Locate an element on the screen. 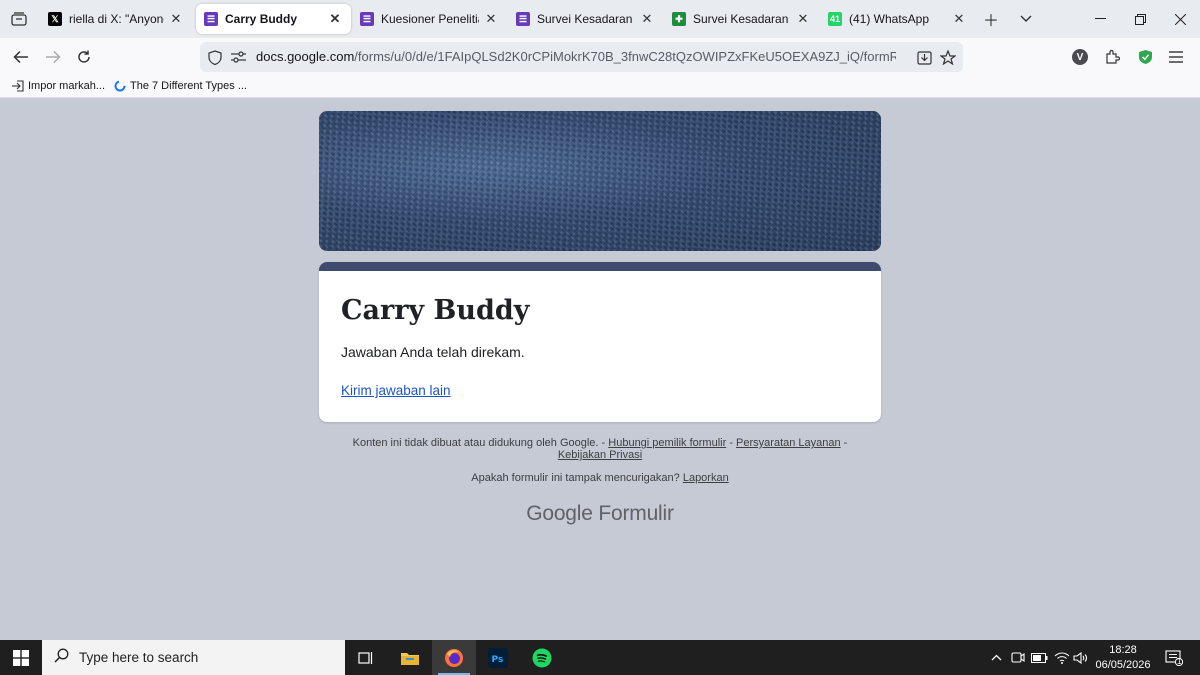 The width and height of the screenshot is (1200, 675). firefox-icon is located at coordinates (454, 657).